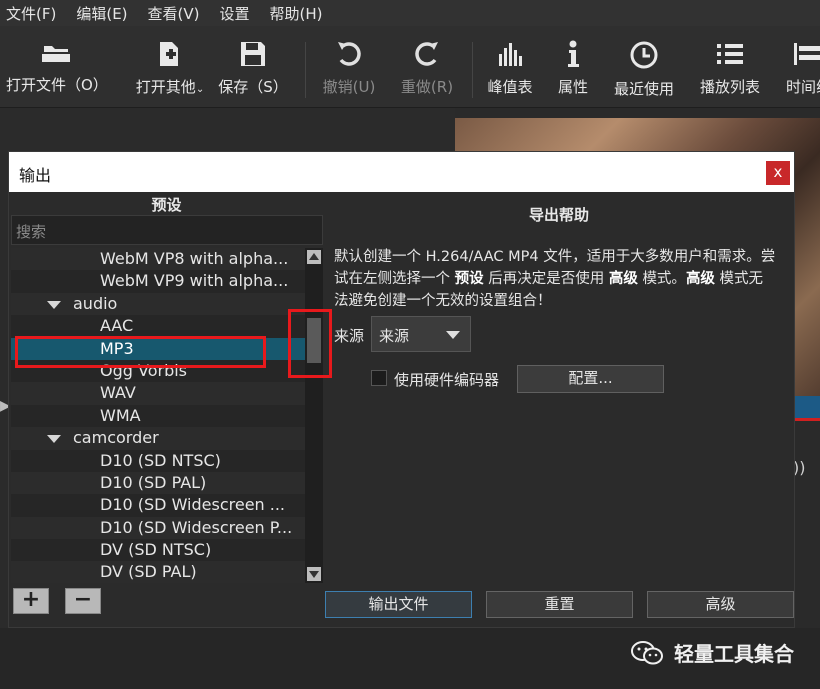 This screenshot has width=820, height=689. What do you see at coordinates (158, 550) in the screenshot?
I see `tree-item: DV (SD NTSC)` at bounding box center [158, 550].